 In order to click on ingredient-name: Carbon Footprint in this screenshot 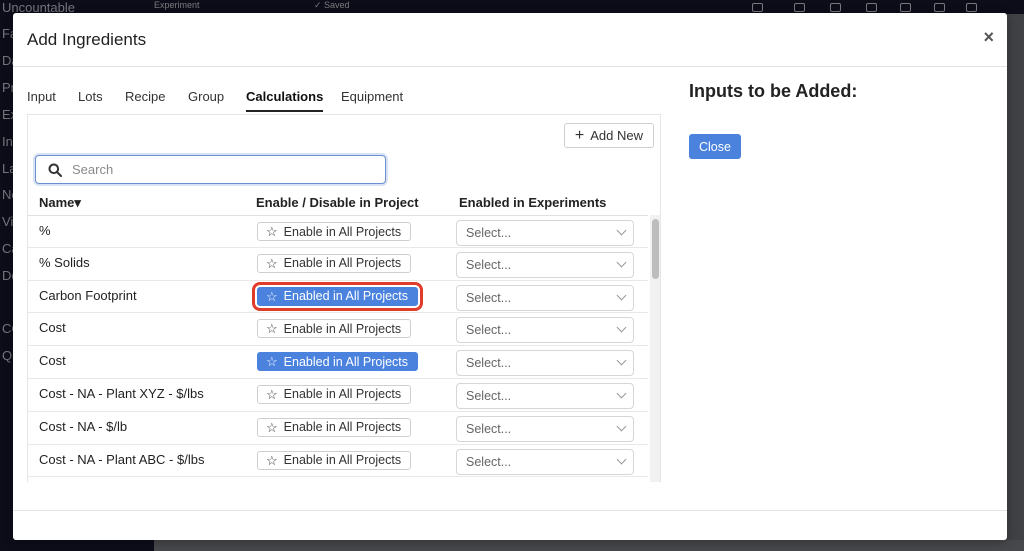, I will do `click(88, 295)`.